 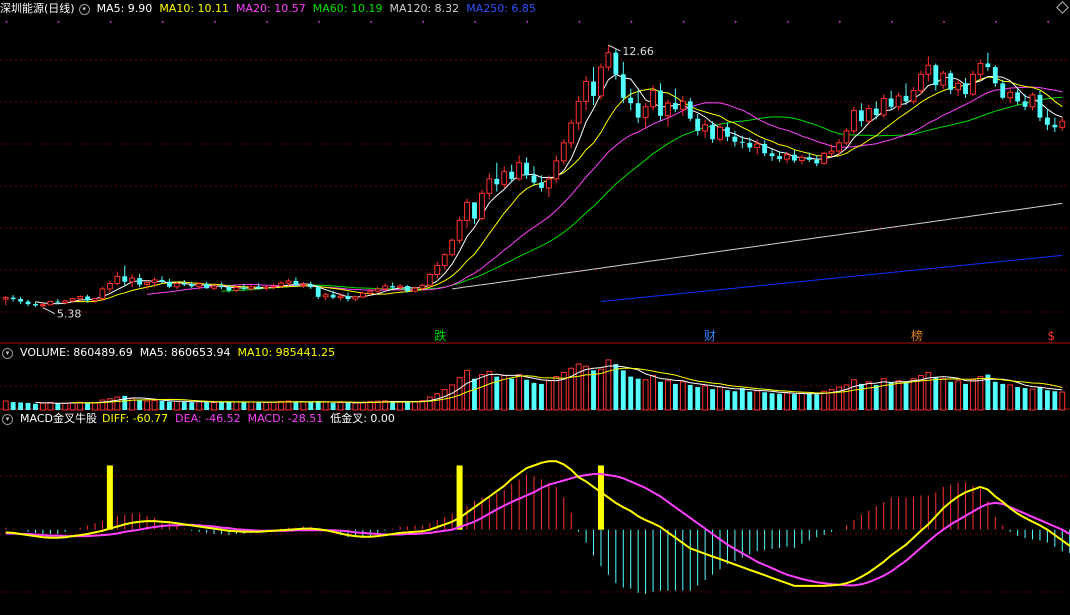 What do you see at coordinates (135, 418) in the screenshot?
I see `diff-label: DIFF: -60.77` at bounding box center [135, 418].